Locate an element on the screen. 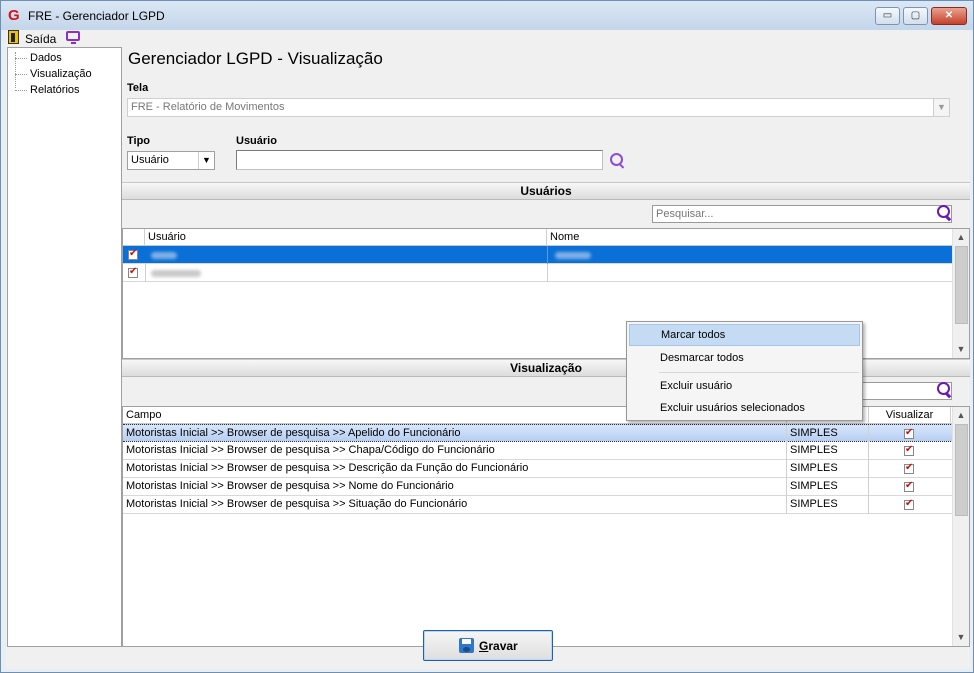 The image size is (974, 673). redacted-nome is located at coordinates (573, 255).